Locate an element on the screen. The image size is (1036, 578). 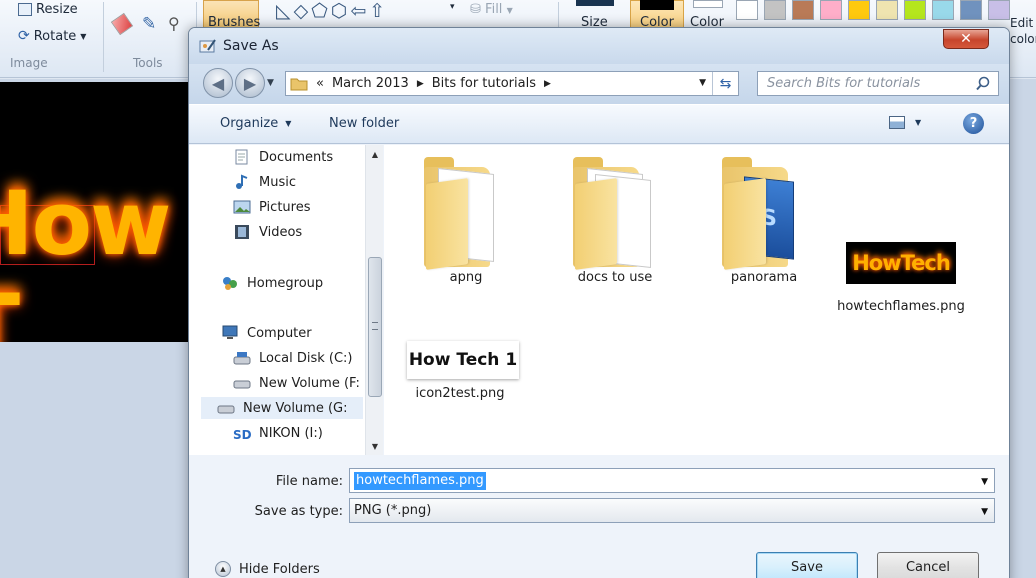
address-dropdown-icon: ▼ is located at coordinates (702, 83).